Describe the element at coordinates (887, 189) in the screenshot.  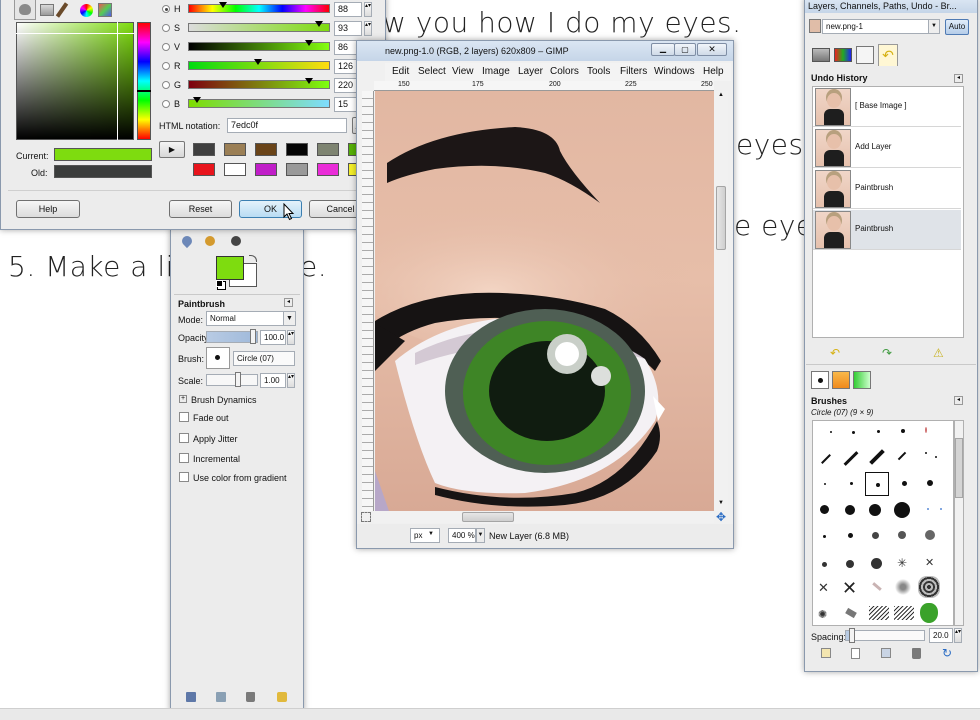
I see `undo-item-paintbrush-1: Paintbrush` at that location.